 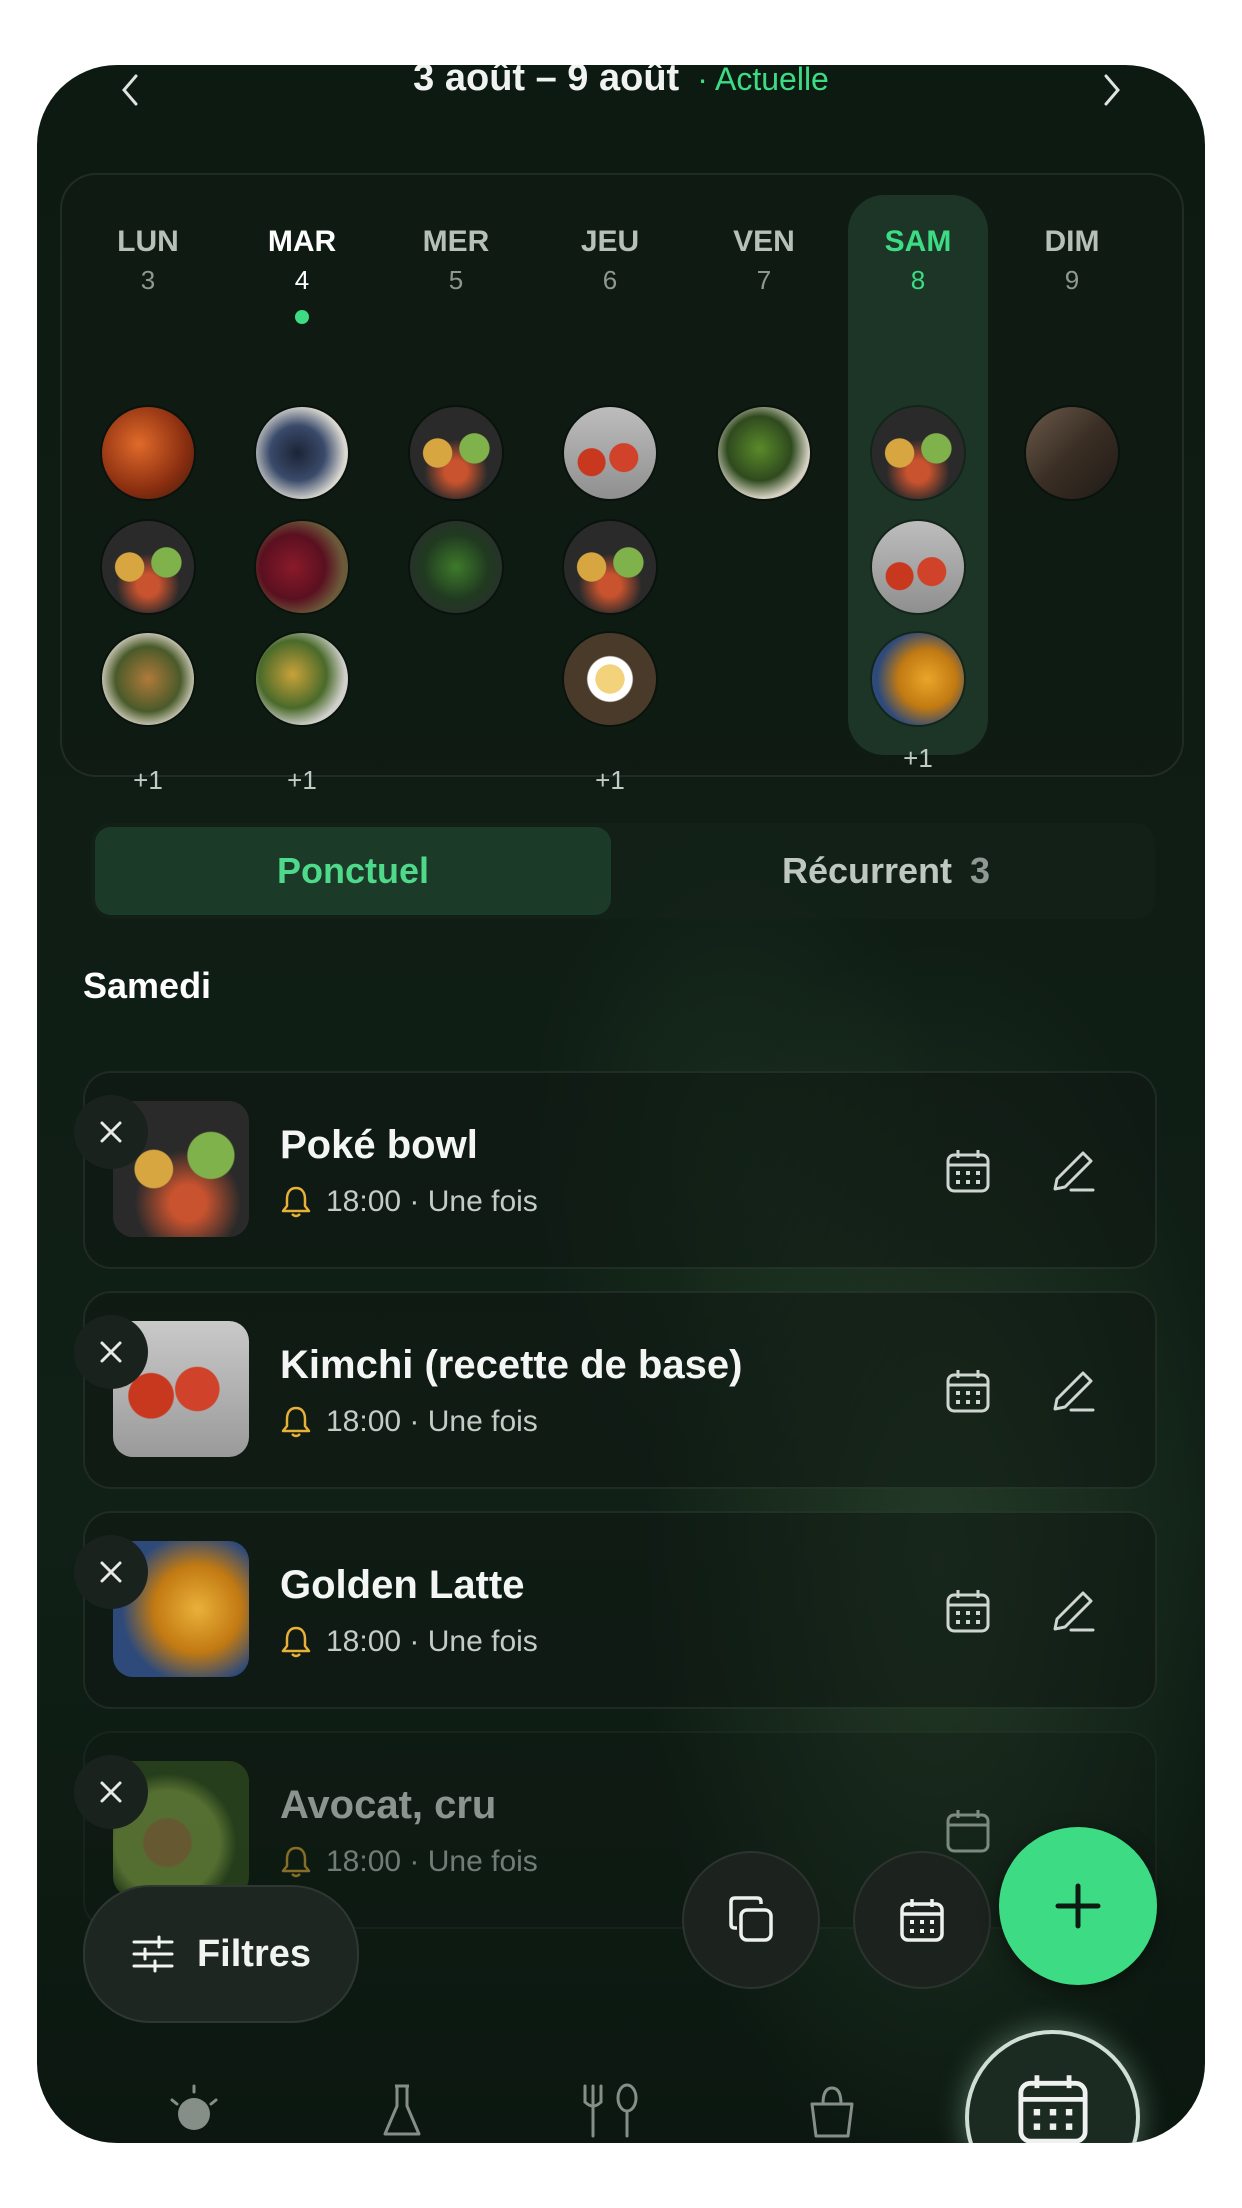 What do you see at coordinates (148, 280) in the screenshot?
I see `day-number: 3` at bounding box center [148, 280].